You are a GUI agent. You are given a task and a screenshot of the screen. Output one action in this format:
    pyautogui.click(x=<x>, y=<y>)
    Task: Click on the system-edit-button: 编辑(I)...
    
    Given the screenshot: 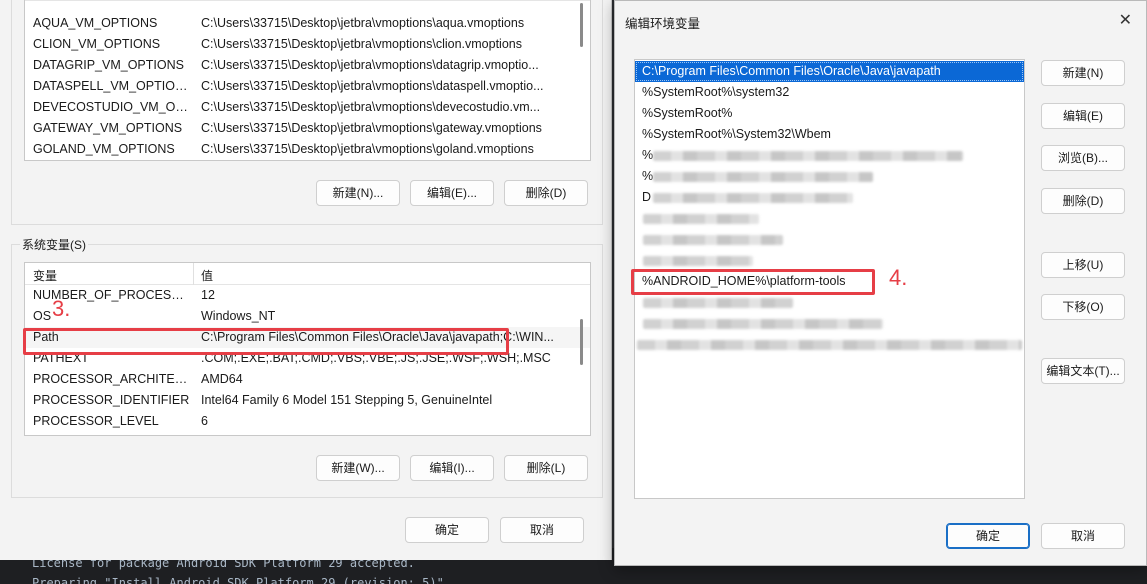 What is the action you would take?
    pyautogui.click(x=452, y=468)
    